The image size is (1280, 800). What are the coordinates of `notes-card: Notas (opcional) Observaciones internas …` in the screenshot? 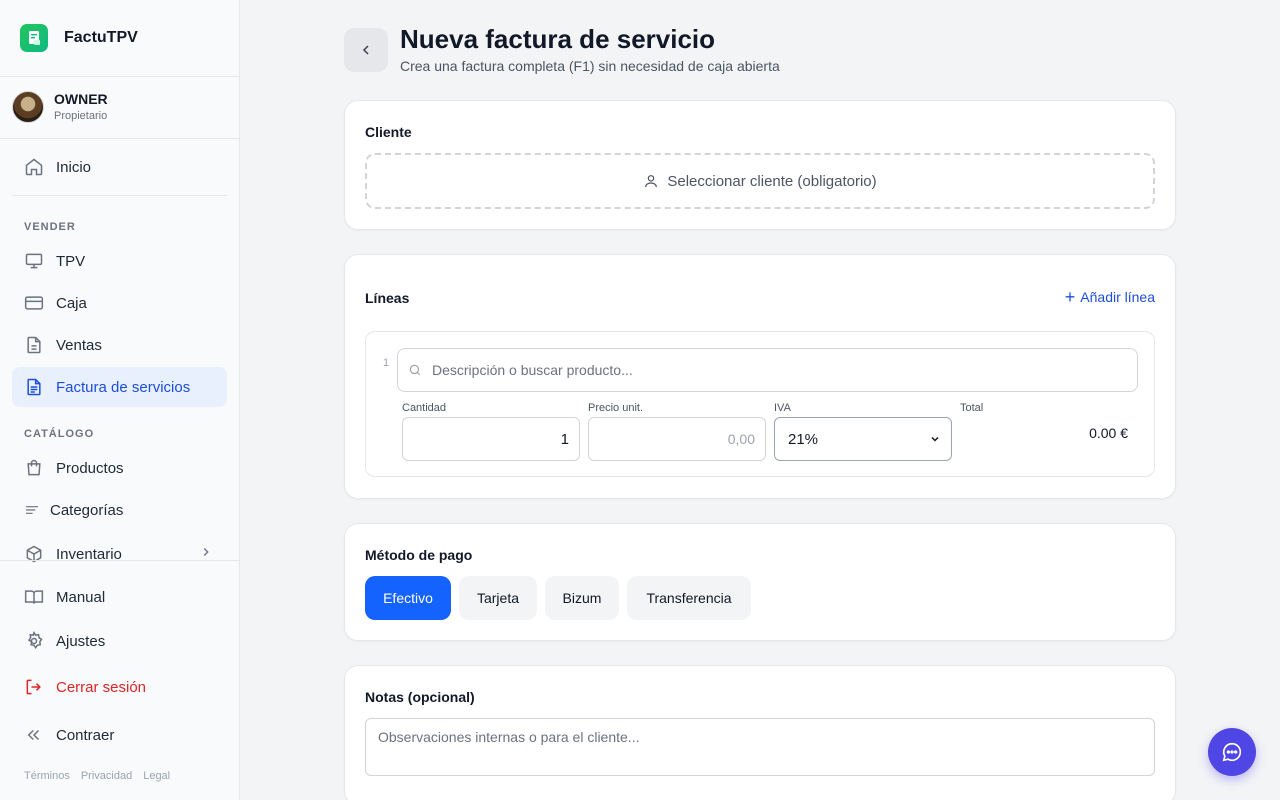 It's located at (760, 732).